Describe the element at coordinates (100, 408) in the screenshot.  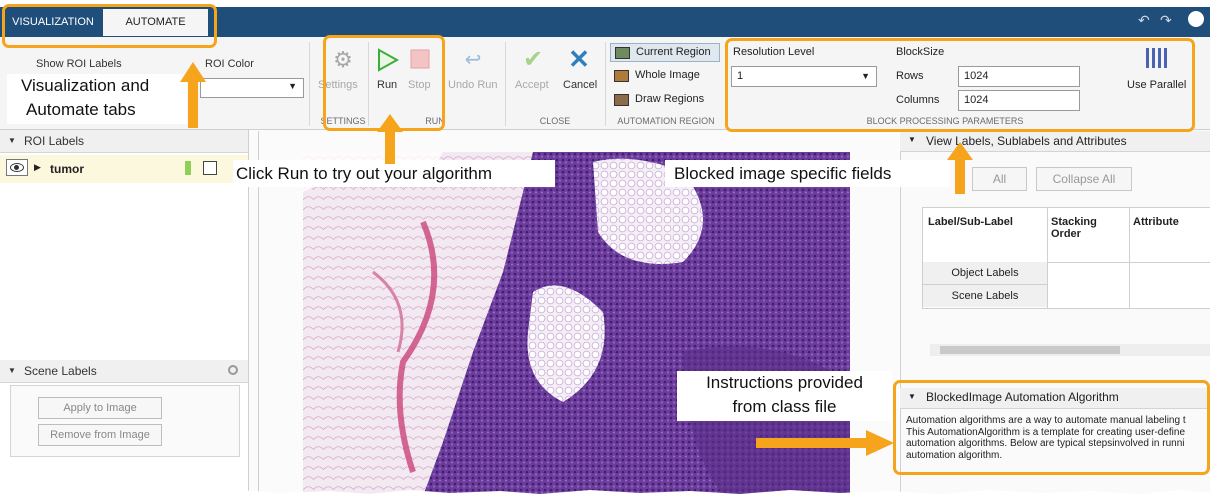
I see `apply-to-image-button: Apply to Image` at that location.